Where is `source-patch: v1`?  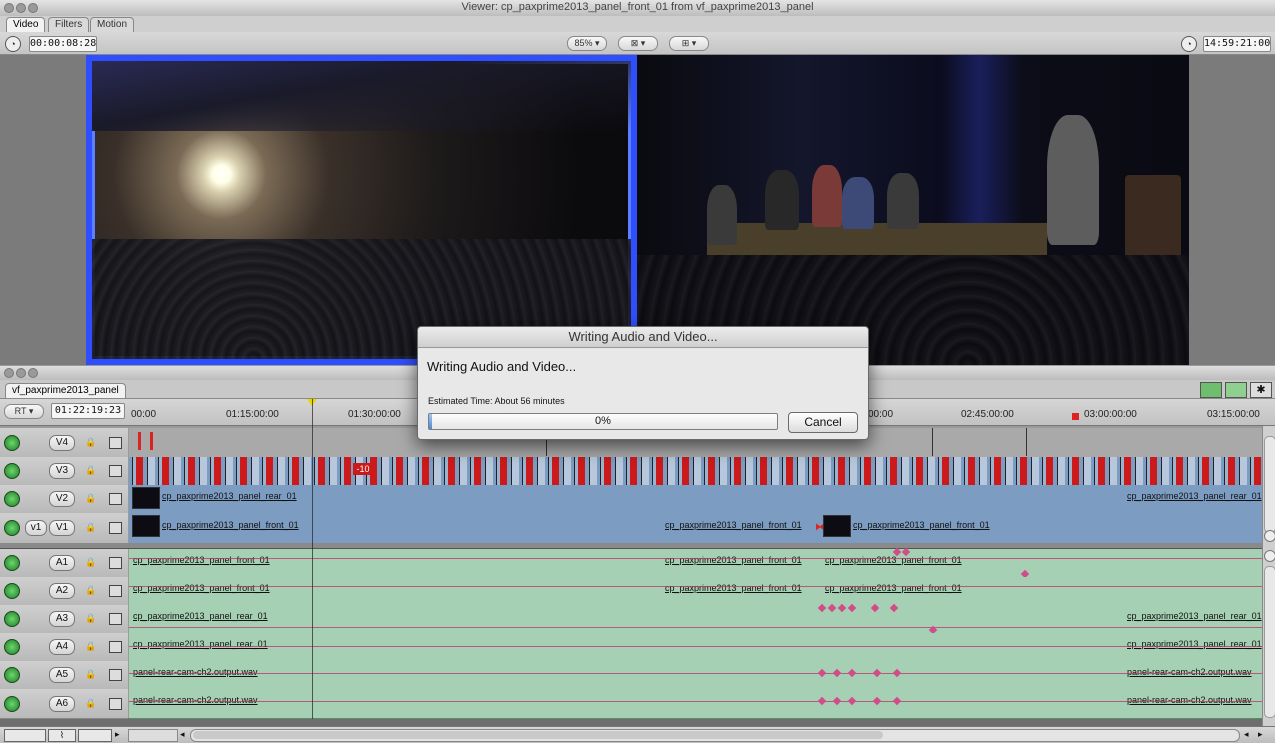
source-patch: v1 is located at coordinates (36, 528).